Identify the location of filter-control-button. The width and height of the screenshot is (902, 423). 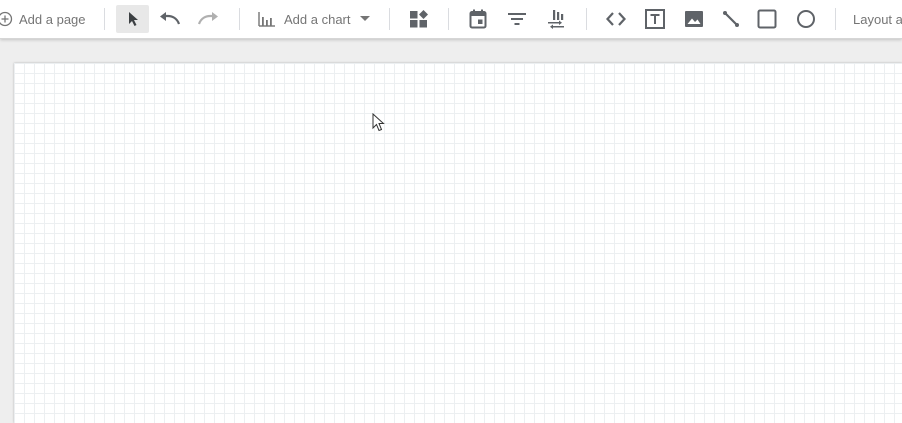
(517, 19).